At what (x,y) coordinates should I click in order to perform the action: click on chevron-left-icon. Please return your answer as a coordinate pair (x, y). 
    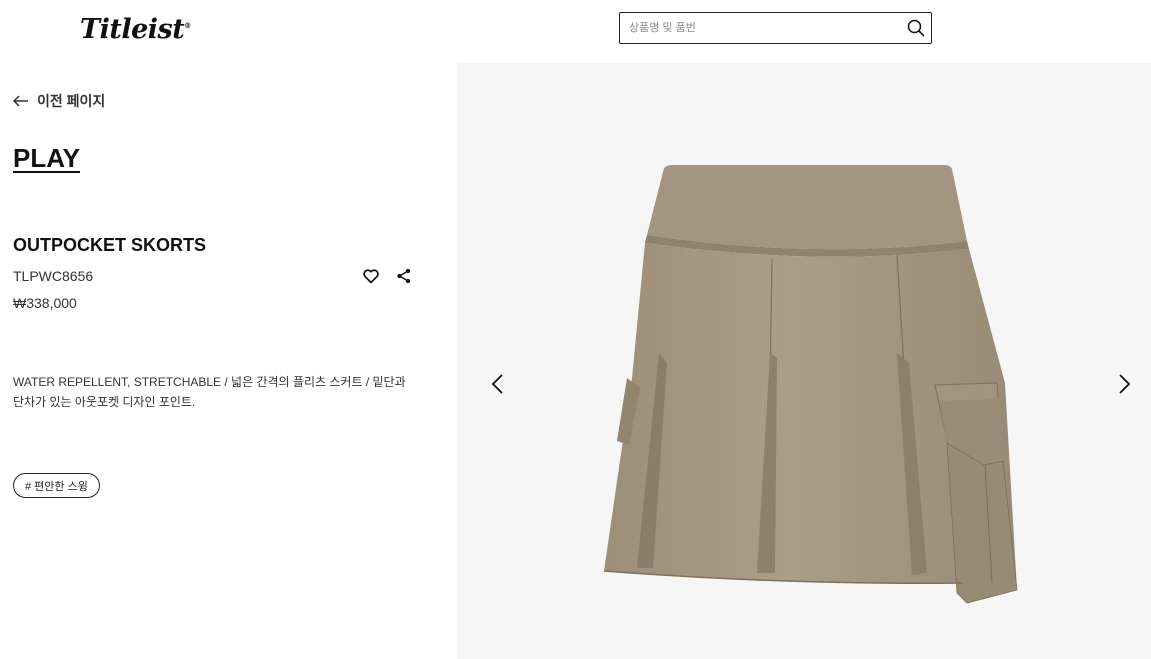
    Looking at the image, I should click on (498, 384).